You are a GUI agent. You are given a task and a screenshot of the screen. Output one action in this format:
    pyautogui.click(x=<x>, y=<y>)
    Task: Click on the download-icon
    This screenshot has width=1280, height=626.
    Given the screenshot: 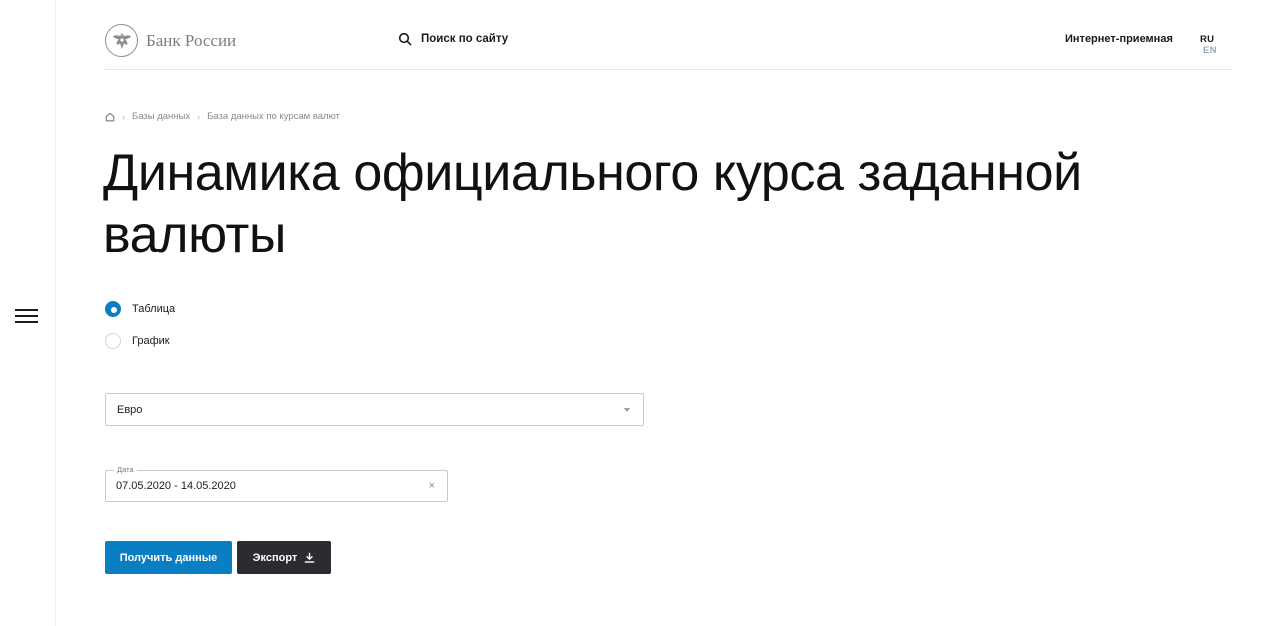 What is the action you would take?
    pyautogui.click(x=310, y=557)
    